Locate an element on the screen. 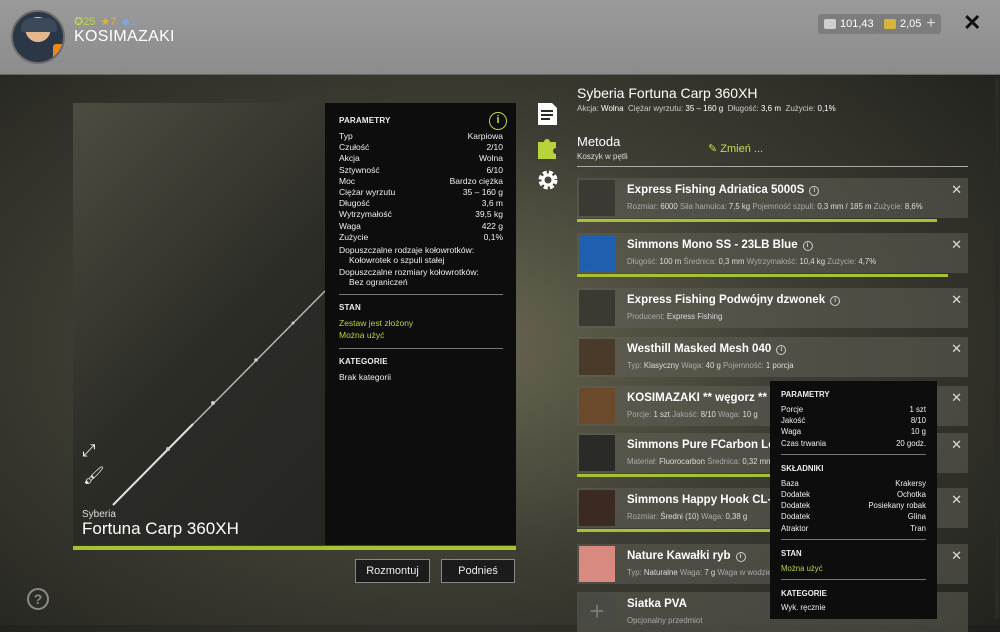 The height and width of the screenshot is (632, 1000). item-name: Nature Kawałki ryb i is located at coordinates (686, 556).